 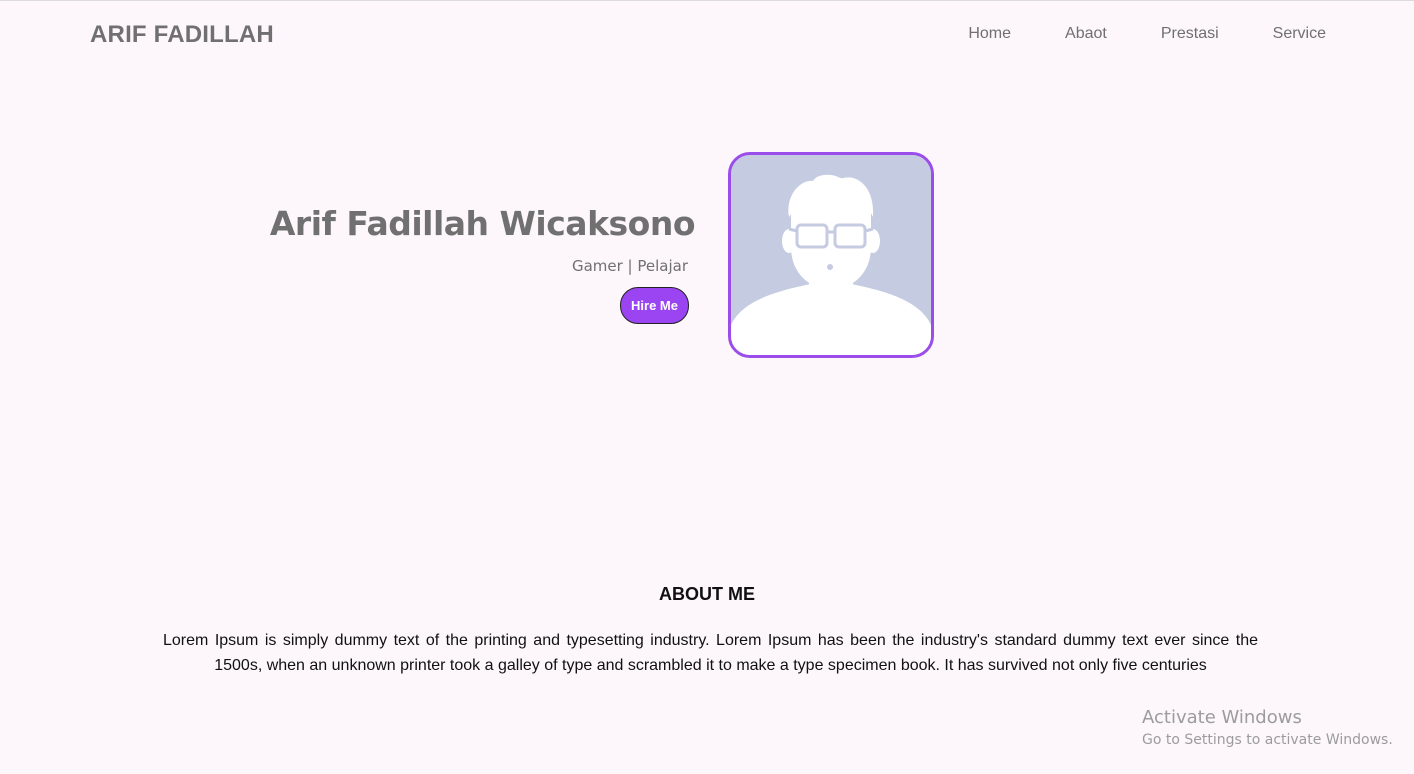 What do you see at coordinates (989, 34) in the screenshot?
I see `nav-link-home: Home` at bounding box center [989, 34].